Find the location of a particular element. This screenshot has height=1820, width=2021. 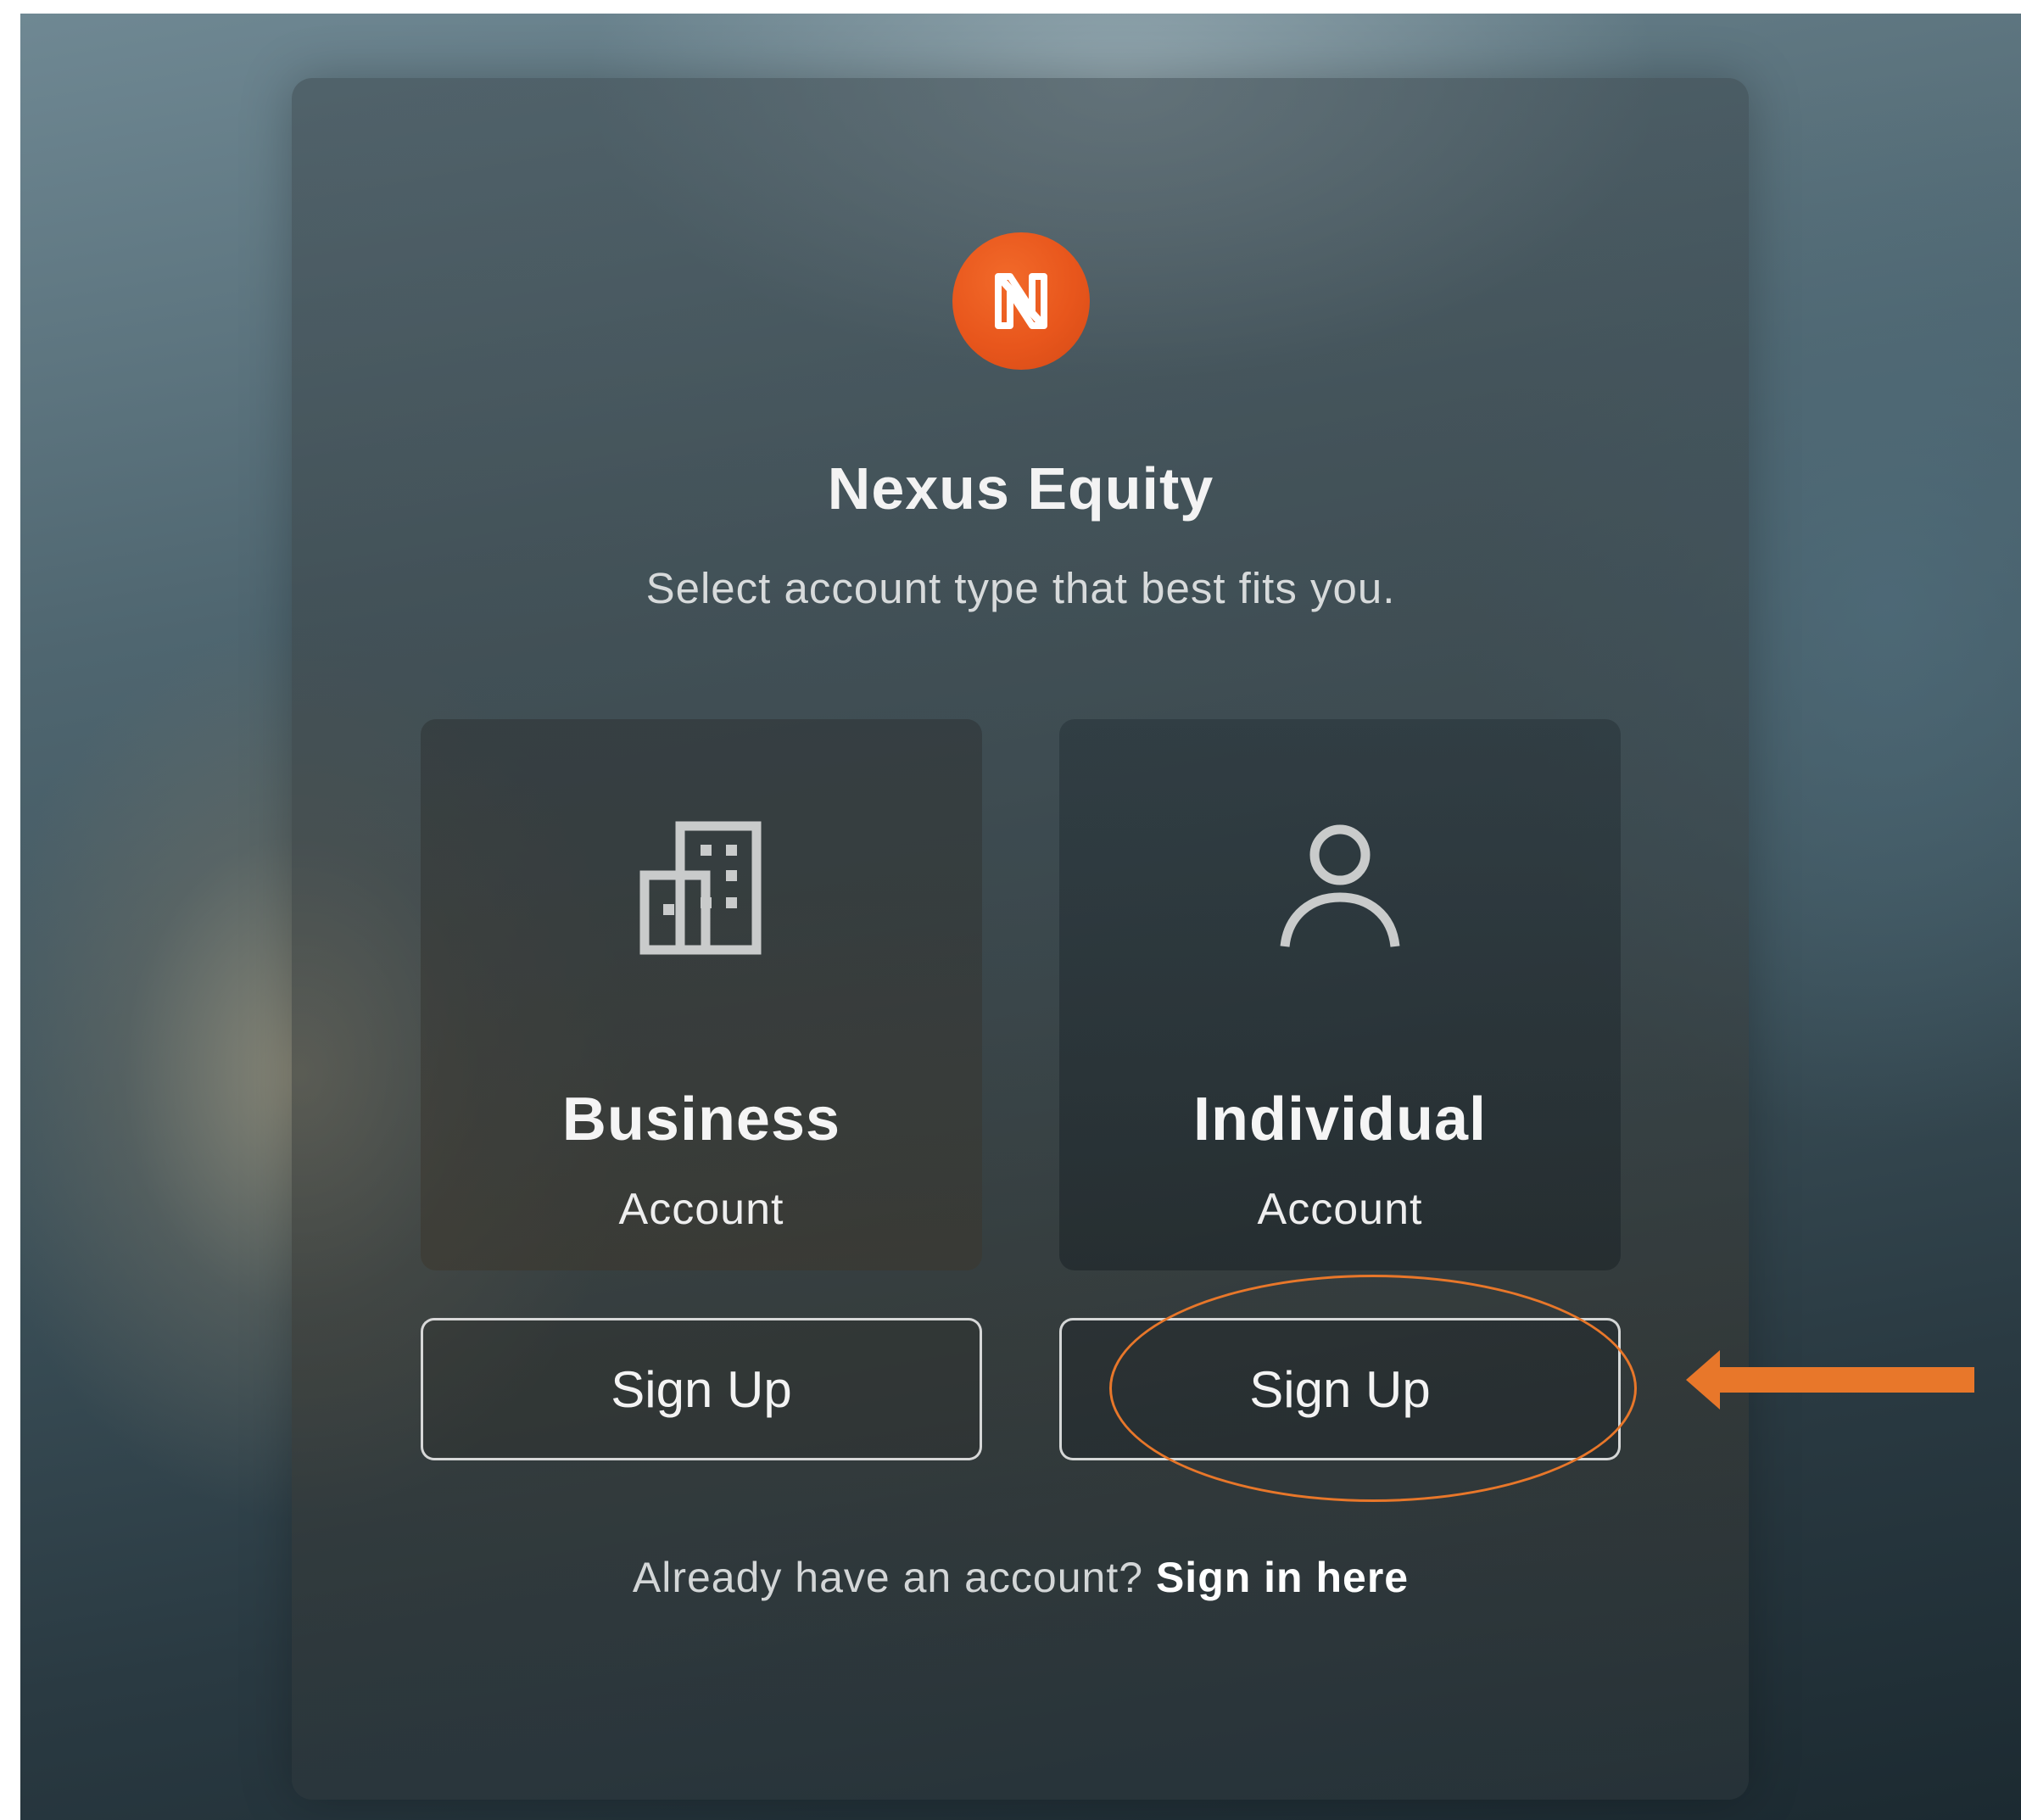

user-icon is located at coordinates (1340, 885).